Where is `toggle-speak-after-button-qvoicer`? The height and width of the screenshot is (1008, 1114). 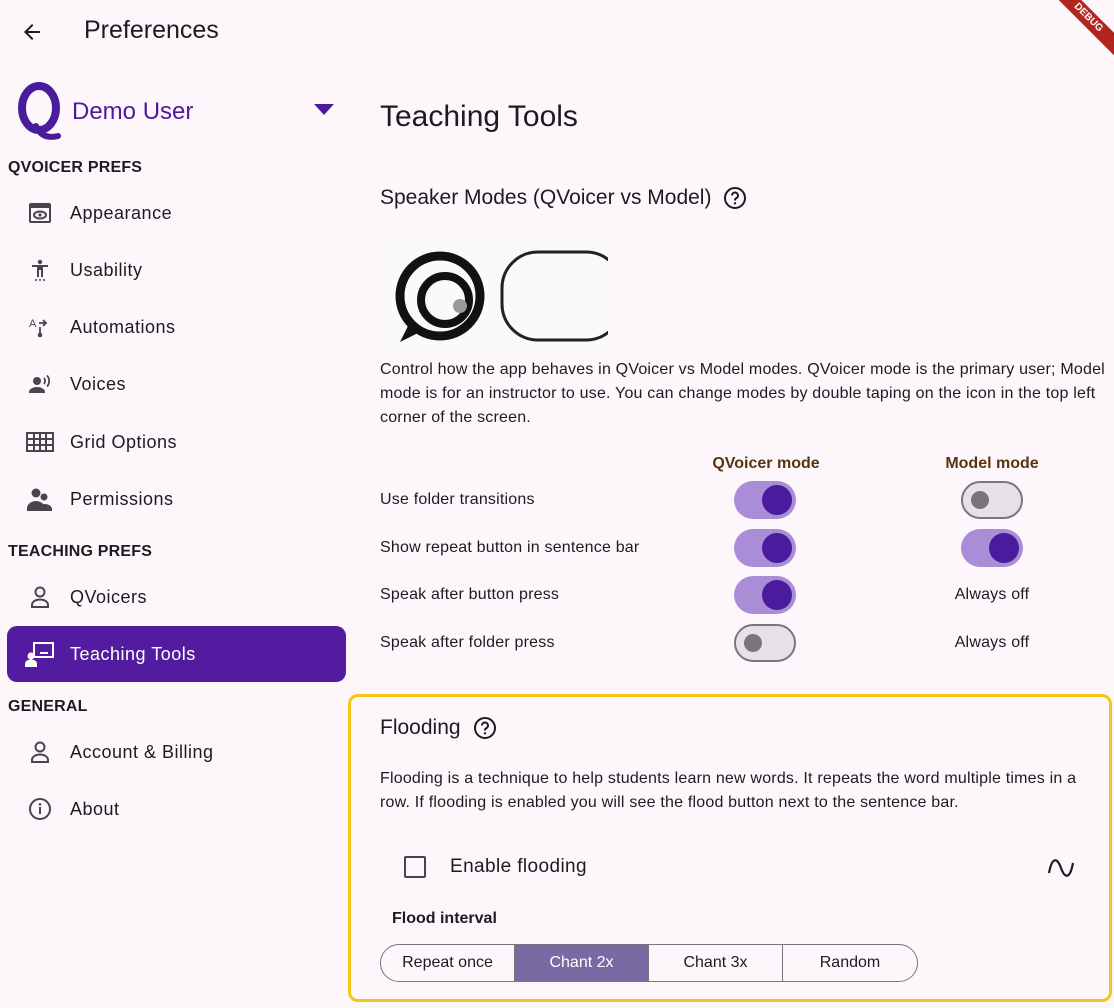 toggle-speak-after-button-qvoicer is located at coordinates (765, 595).